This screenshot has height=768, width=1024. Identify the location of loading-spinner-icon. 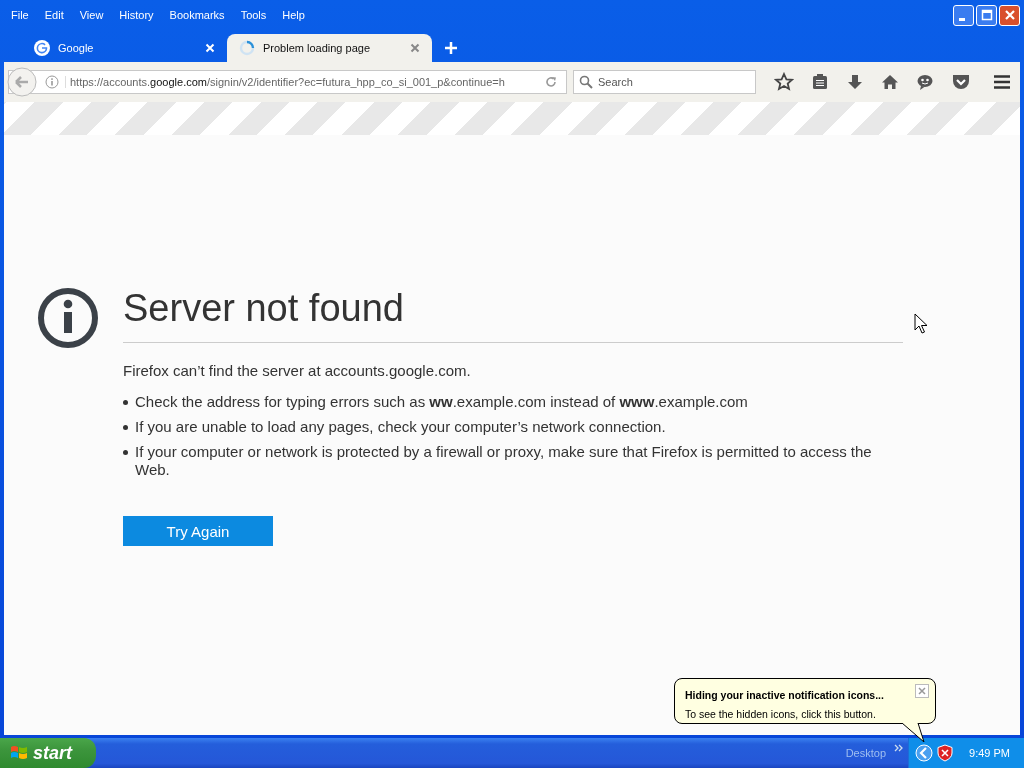
(247, 48).